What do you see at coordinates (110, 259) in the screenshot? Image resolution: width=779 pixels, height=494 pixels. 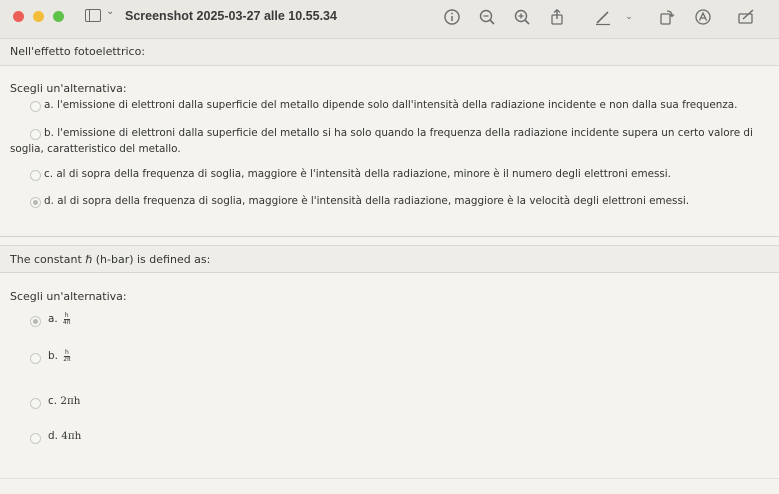 I see `question-2-title: The constant ℏ (h-bar) is defined as:` at bounding box center [110, 259].